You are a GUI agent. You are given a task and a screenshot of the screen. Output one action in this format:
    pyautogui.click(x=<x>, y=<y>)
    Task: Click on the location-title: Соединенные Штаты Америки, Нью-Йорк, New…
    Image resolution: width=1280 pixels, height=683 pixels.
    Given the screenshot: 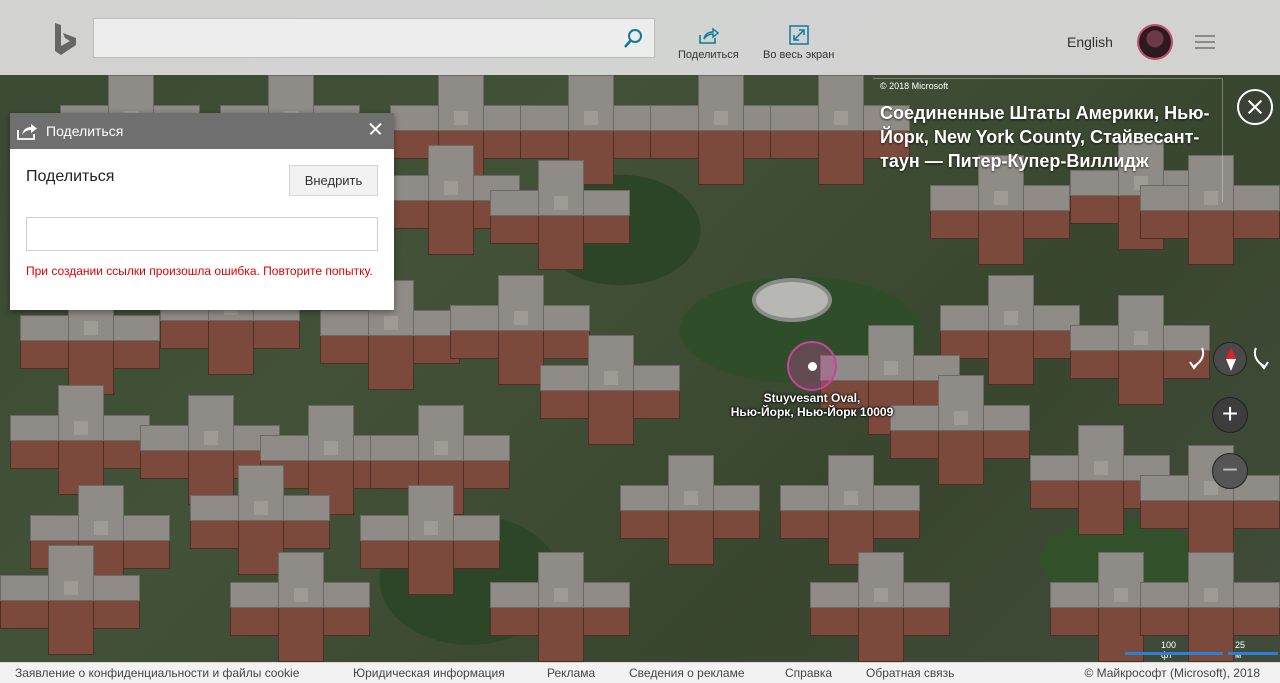 What is the action you would take?
    pyautogui.click(x=1045, y=137)
    